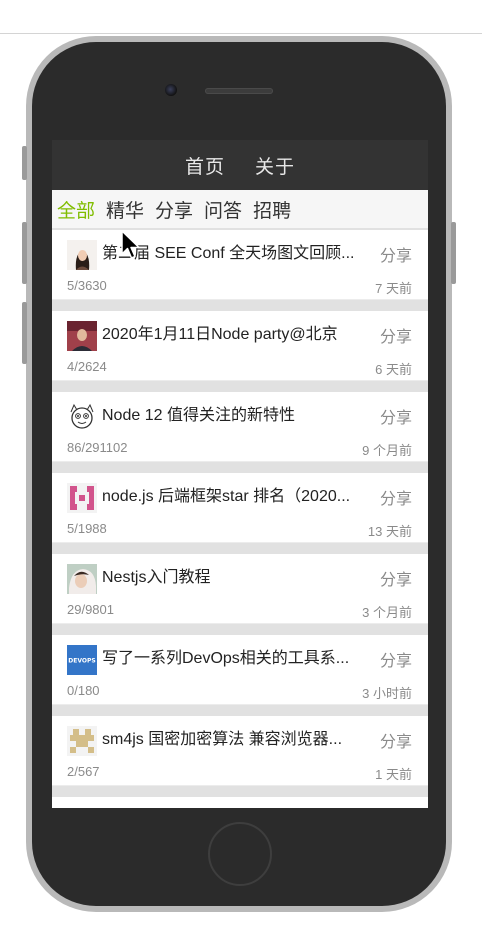 This screenshot has width=482, height=930. Describe the element at coordinates (97, 447) in the screenshot. I see `reply-visit-count: 86/291102` at that location.